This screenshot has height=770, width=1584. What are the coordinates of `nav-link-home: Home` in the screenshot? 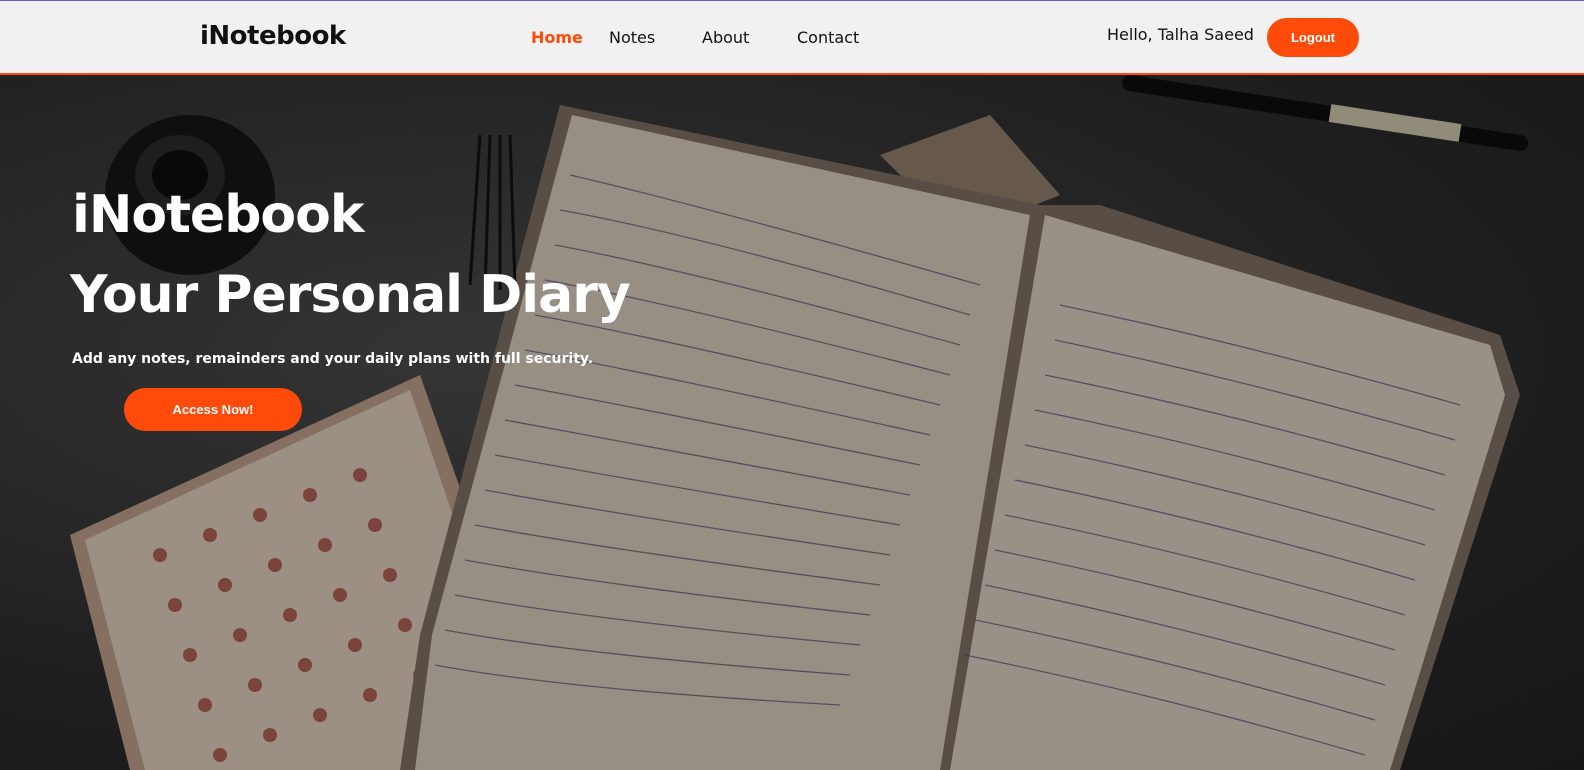 It's located at (557, 37).